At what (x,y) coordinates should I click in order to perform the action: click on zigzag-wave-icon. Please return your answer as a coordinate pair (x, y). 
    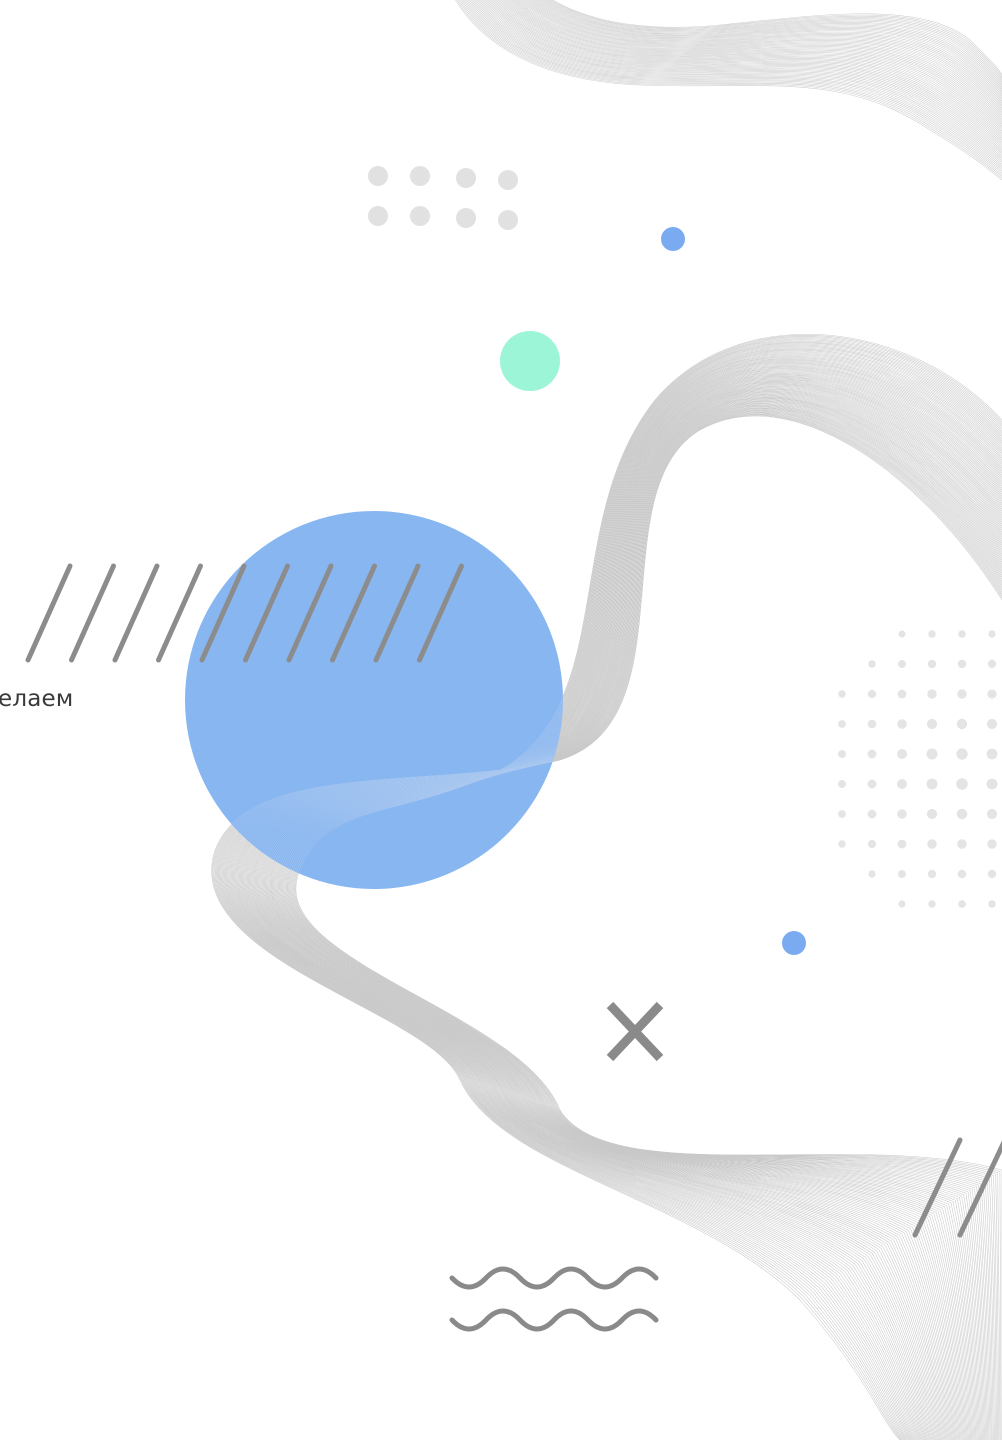
    Looking at the image, I should click on (554, 1299).